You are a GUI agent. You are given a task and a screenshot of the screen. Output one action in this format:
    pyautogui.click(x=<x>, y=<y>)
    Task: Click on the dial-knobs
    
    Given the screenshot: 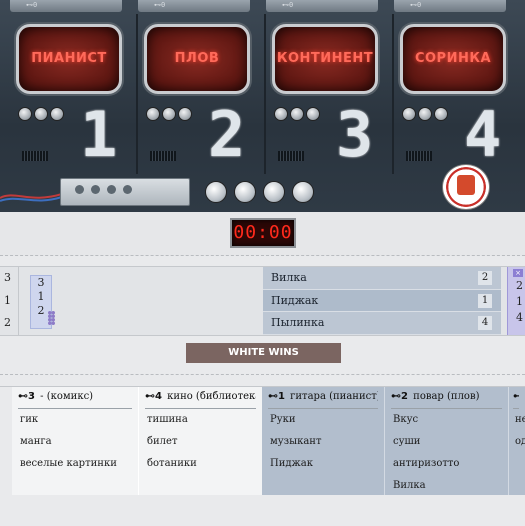 What is the action you would take?
    pyautogui.click(x=263, y=194)
    